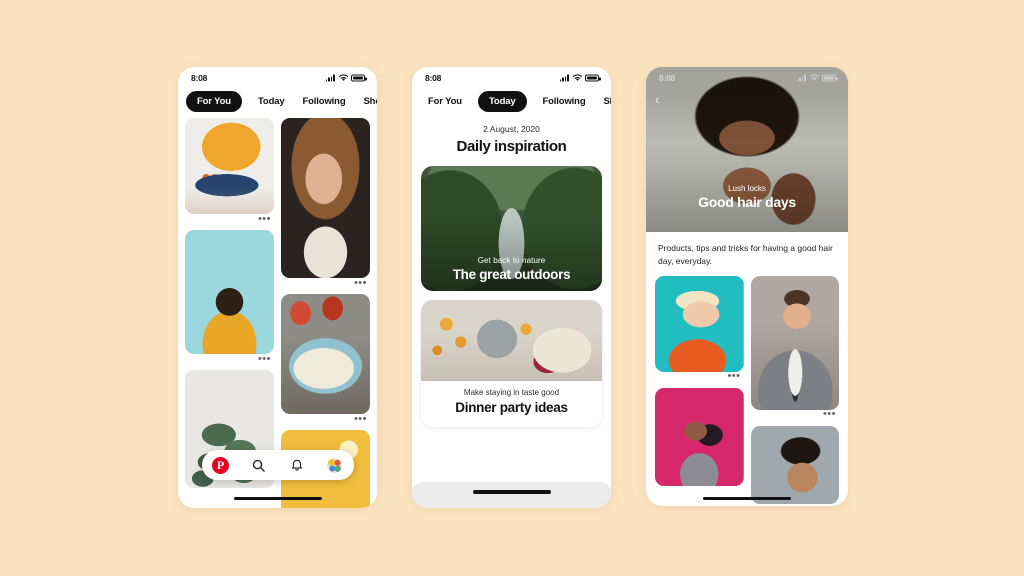  Describe the element at coordinates (657, 99) in the screenshot. I see `back-button: ‹` at that location.